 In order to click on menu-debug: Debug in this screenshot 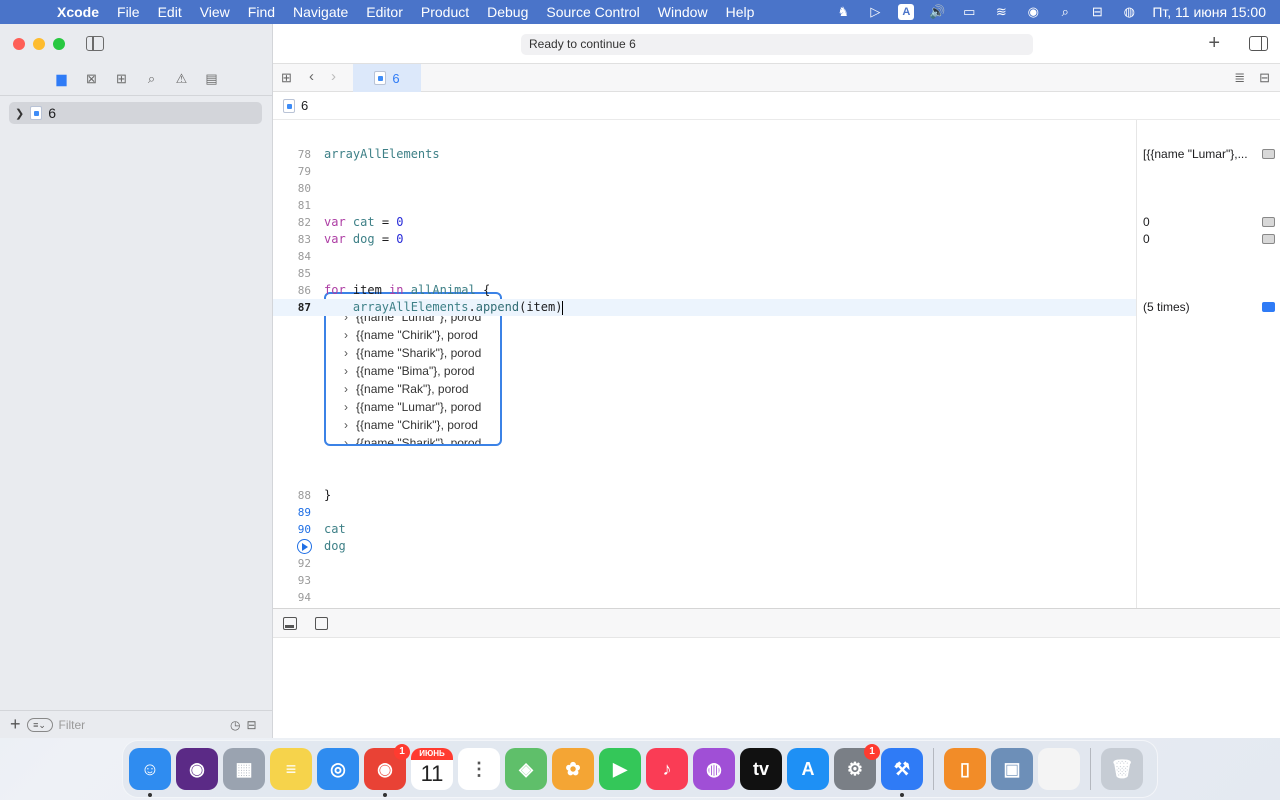, I will do `click(507, 12)`.